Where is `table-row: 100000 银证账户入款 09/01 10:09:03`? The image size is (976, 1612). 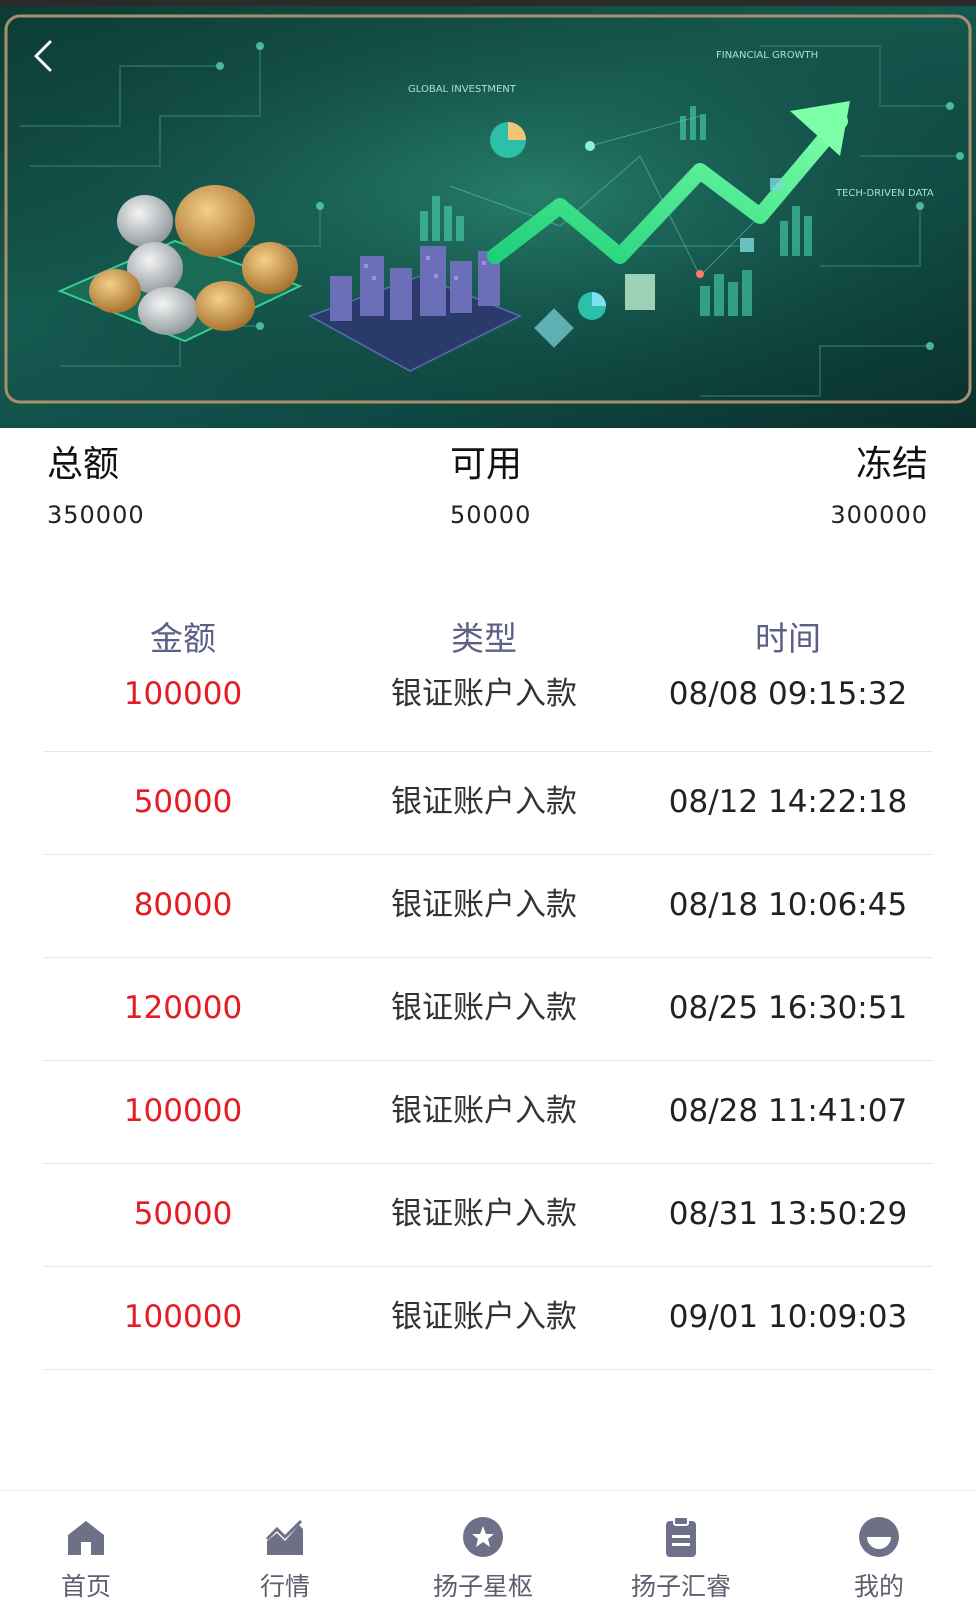
table-row: 100000 银证账户入款 09/01 10:09:03 is located at coordinates (488, 1318).